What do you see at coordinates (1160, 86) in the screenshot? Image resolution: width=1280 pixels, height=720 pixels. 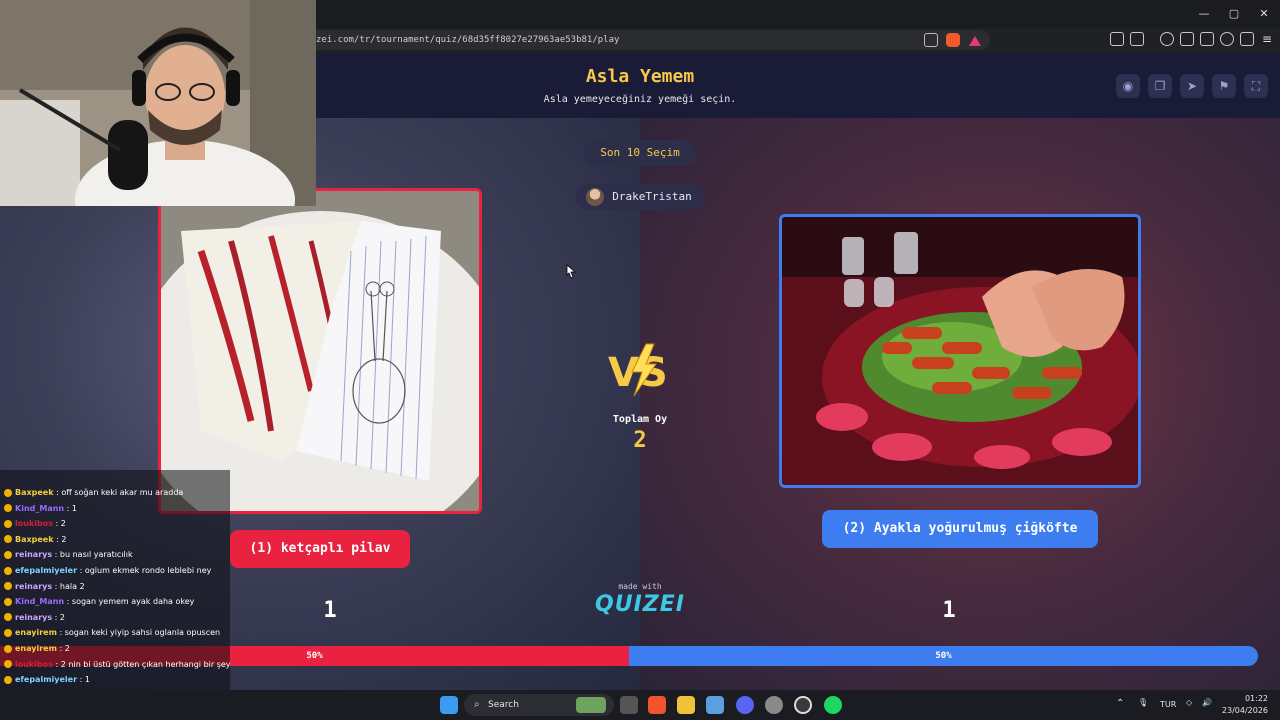 I see `copy-icon: ❐` at bounding box center [1160, 86].